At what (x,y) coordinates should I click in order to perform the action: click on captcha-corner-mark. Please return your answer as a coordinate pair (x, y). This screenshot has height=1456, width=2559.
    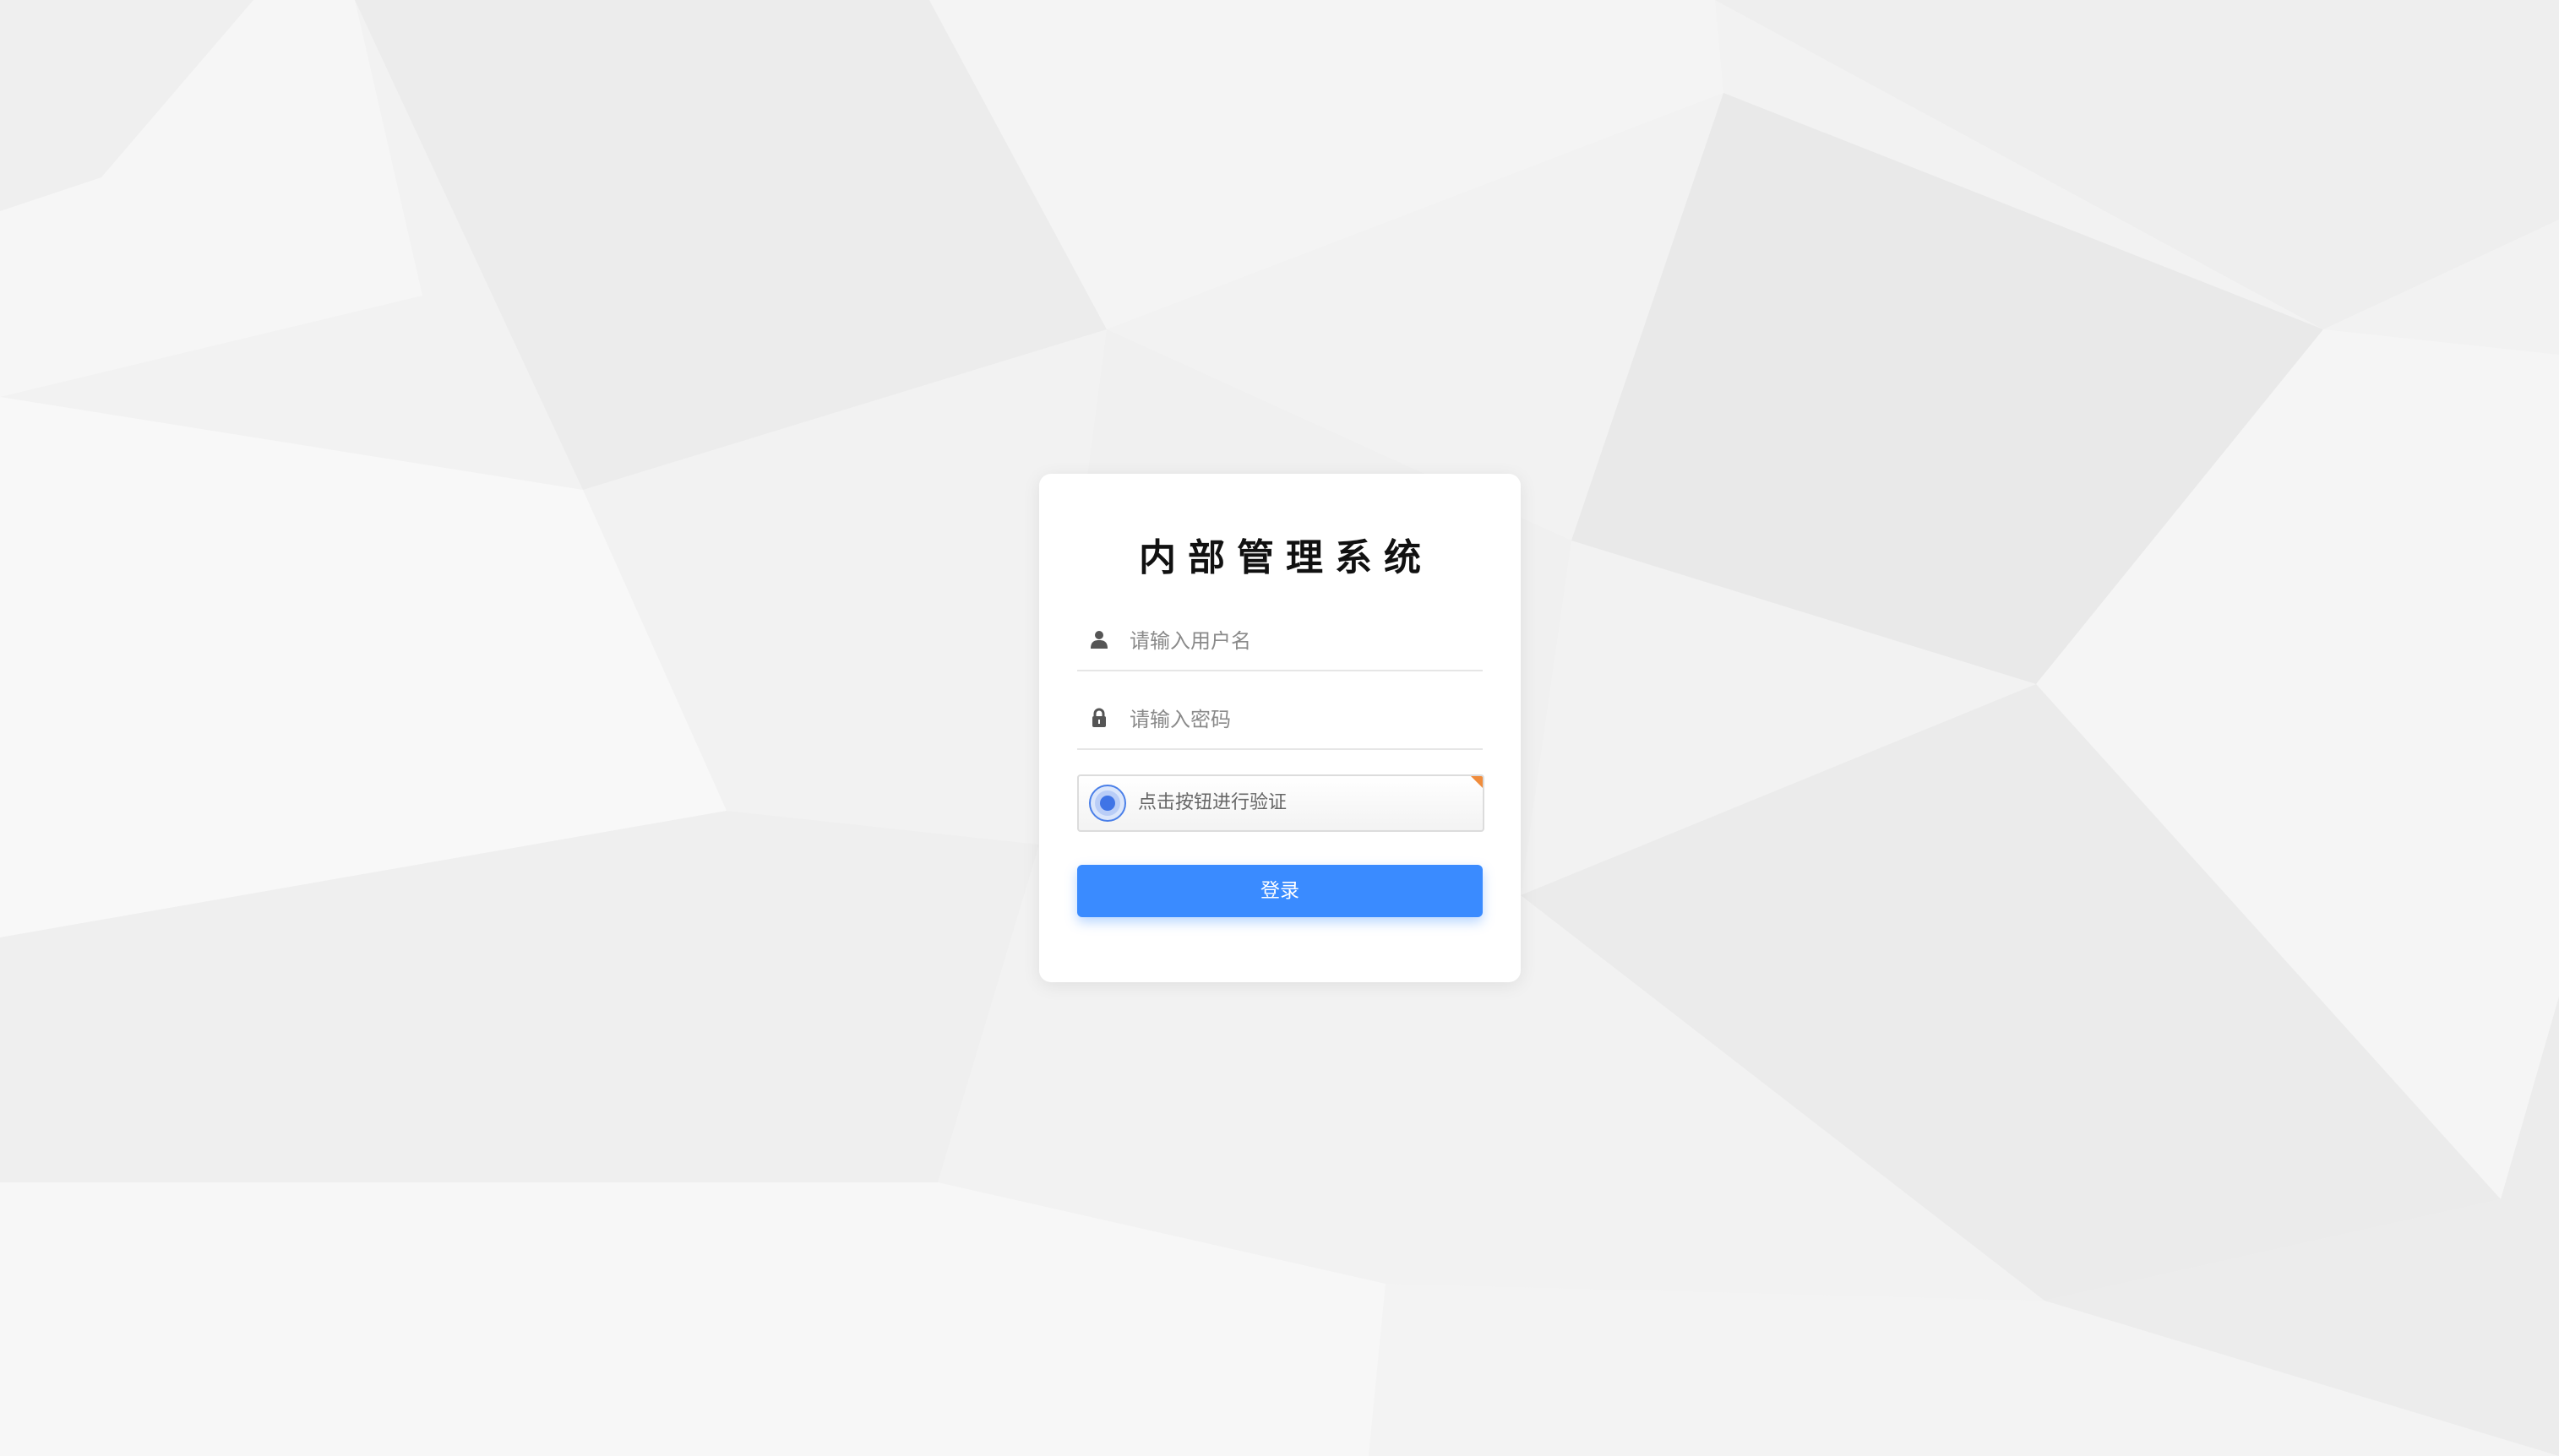
    Looking at the image, I should click on (1477, 782).